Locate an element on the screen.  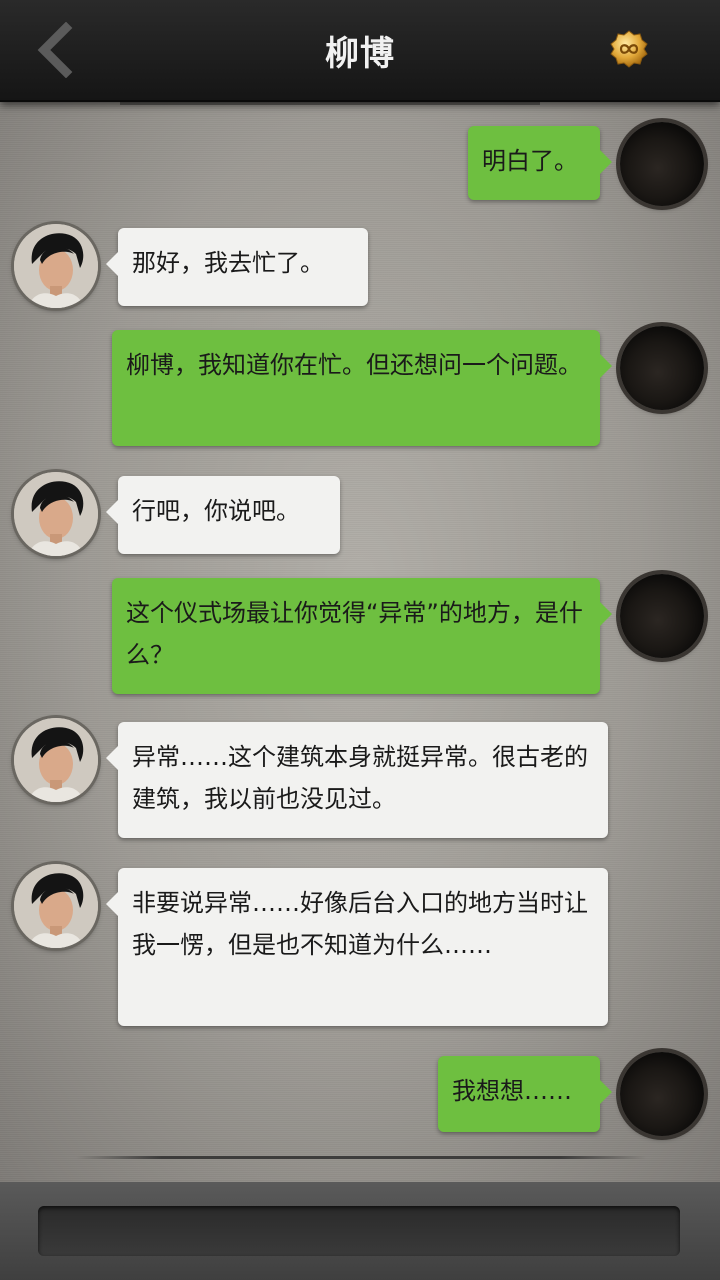
top-bar: 柳博 is located at coordinates (360, 51).